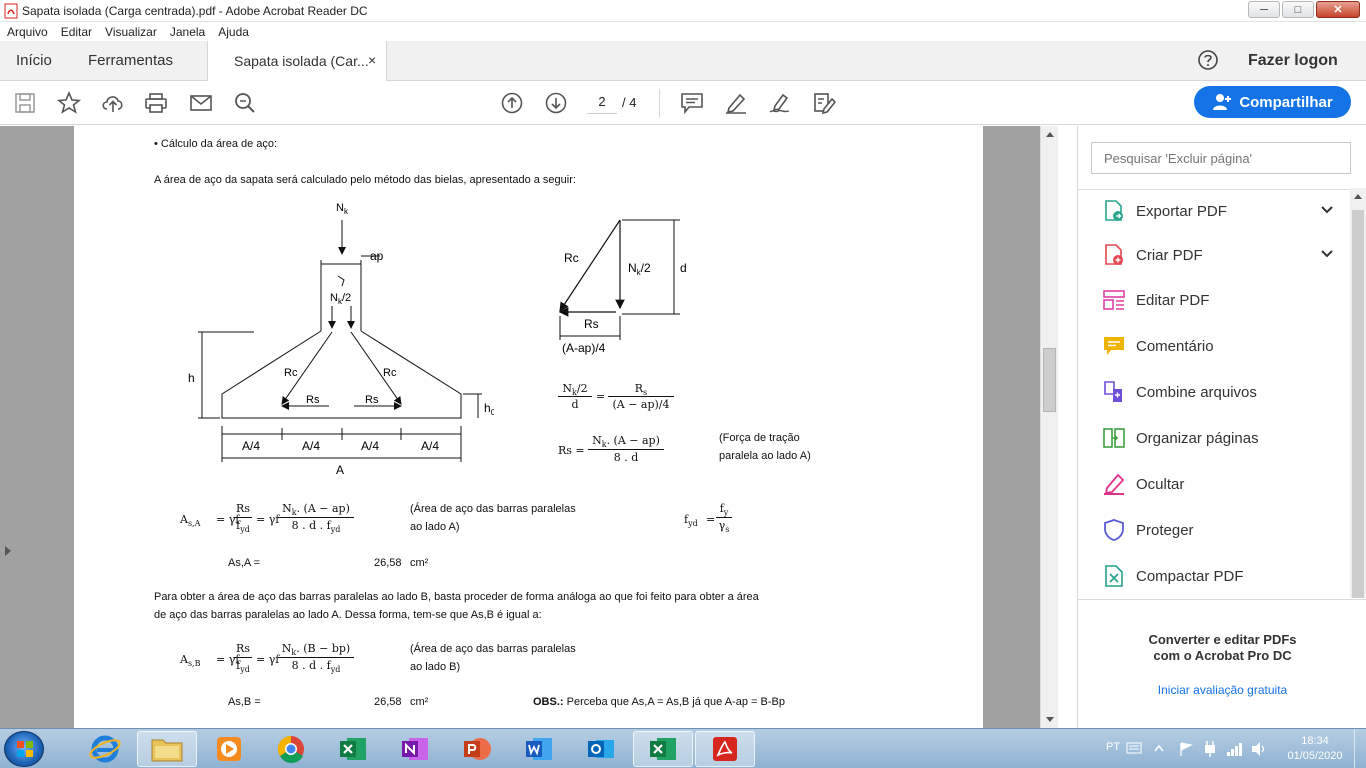 This screenshot has width=1366, height=768. Describe the element at coordinates (780, 103) in the screenshot. I see `sign-icon` at that location.